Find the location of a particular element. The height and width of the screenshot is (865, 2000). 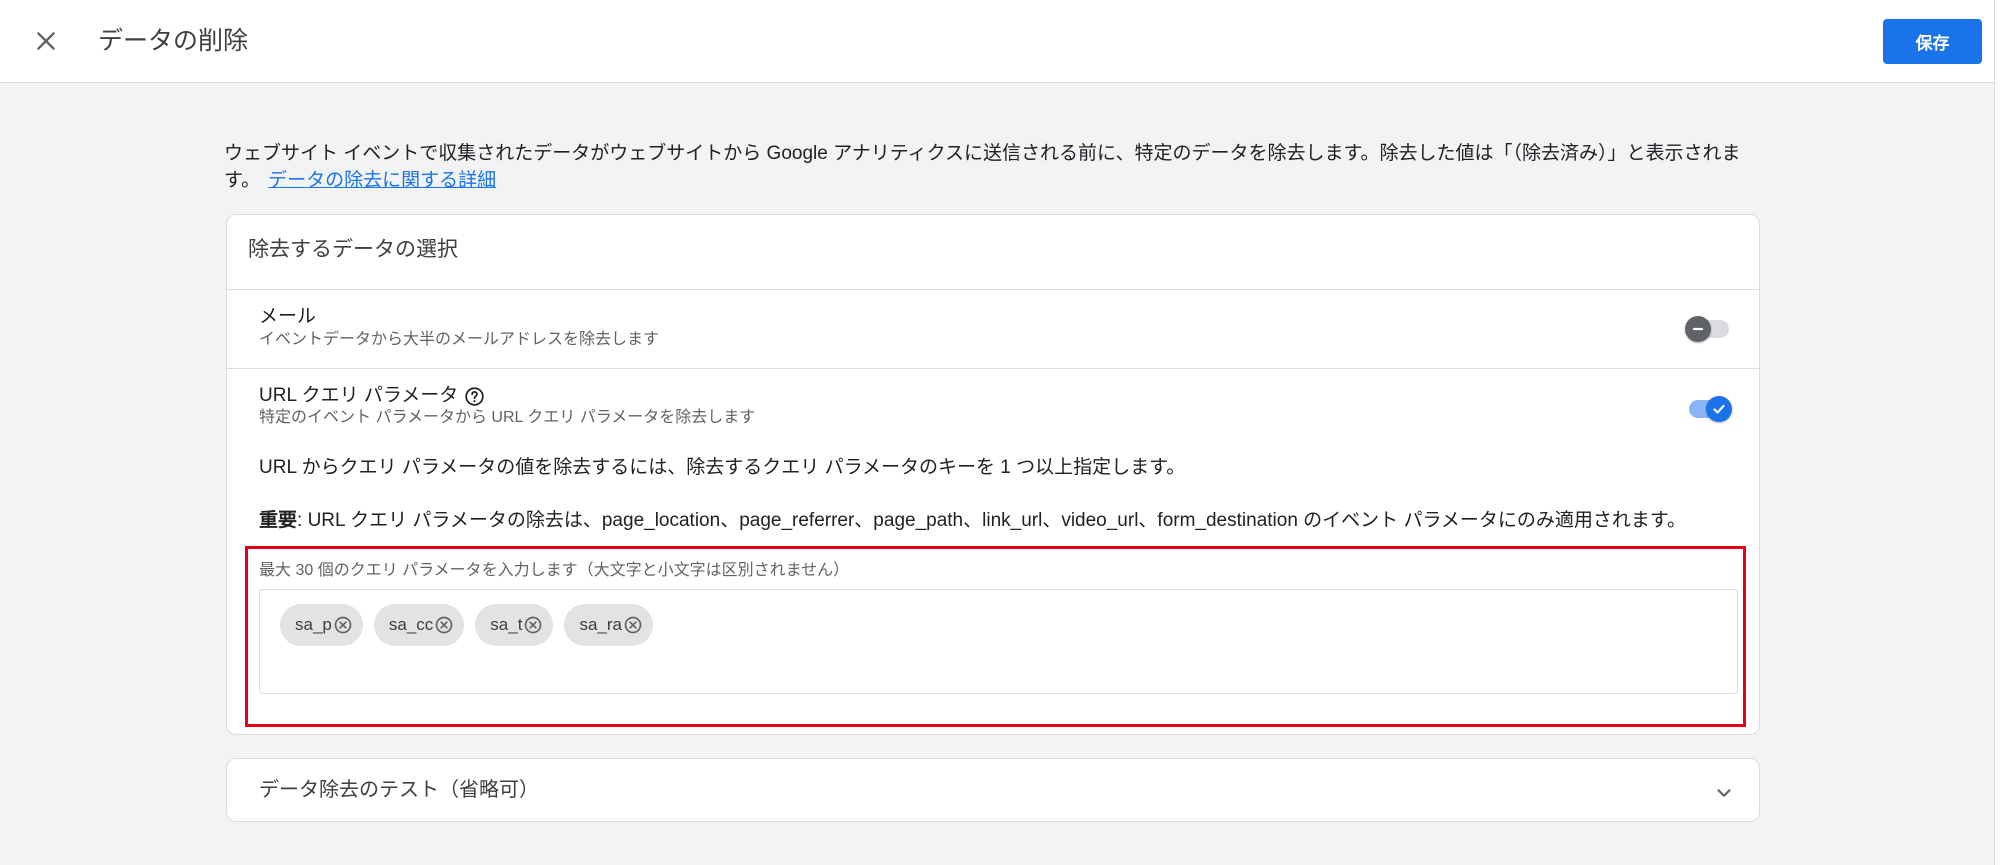

email-row-description: イベントデータから大半のメールアドレスを除去します is located at coordinates (459, 339).